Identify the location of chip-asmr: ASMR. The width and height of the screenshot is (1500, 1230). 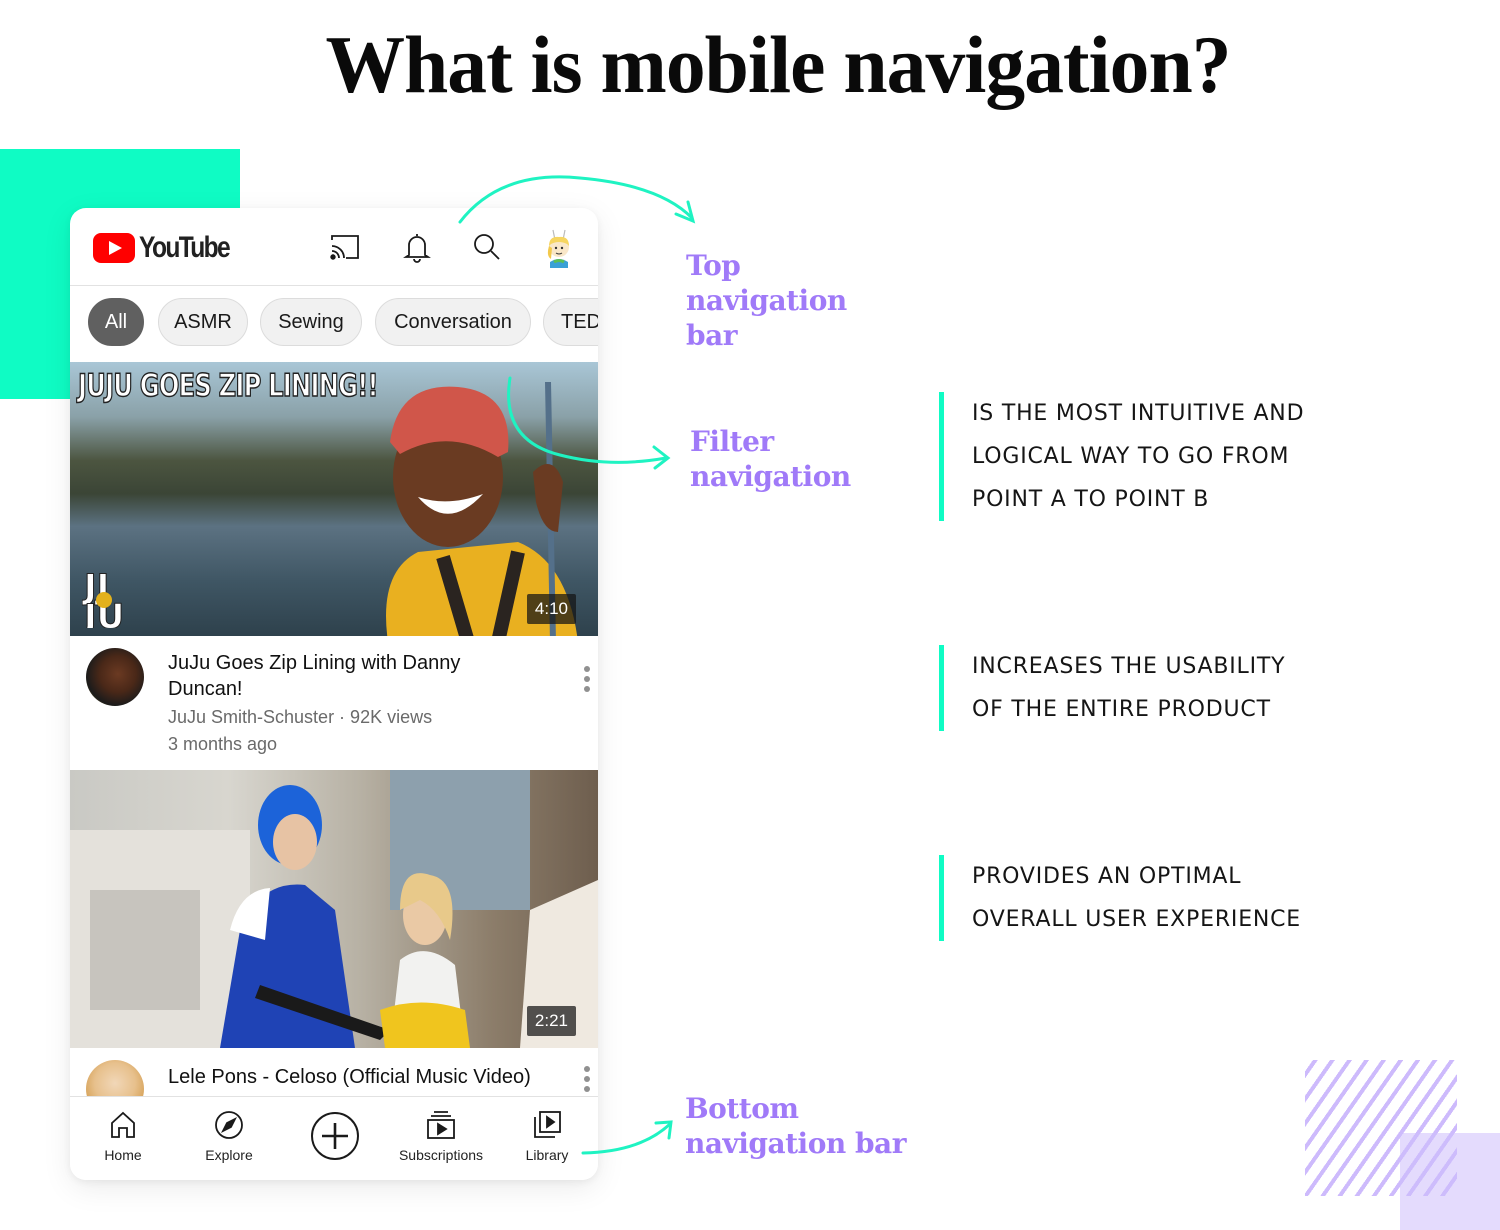
(203, 322).